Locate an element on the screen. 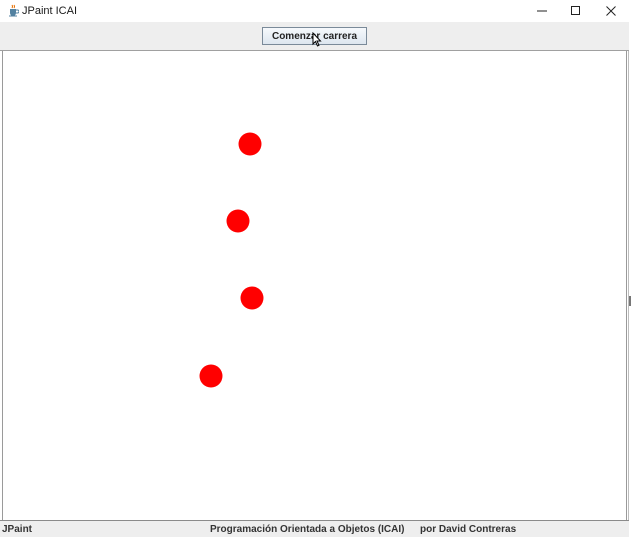 Image resolution: width=633 pixels, height=537 pixels. minimize-icon is located at coordinates (542, 11).